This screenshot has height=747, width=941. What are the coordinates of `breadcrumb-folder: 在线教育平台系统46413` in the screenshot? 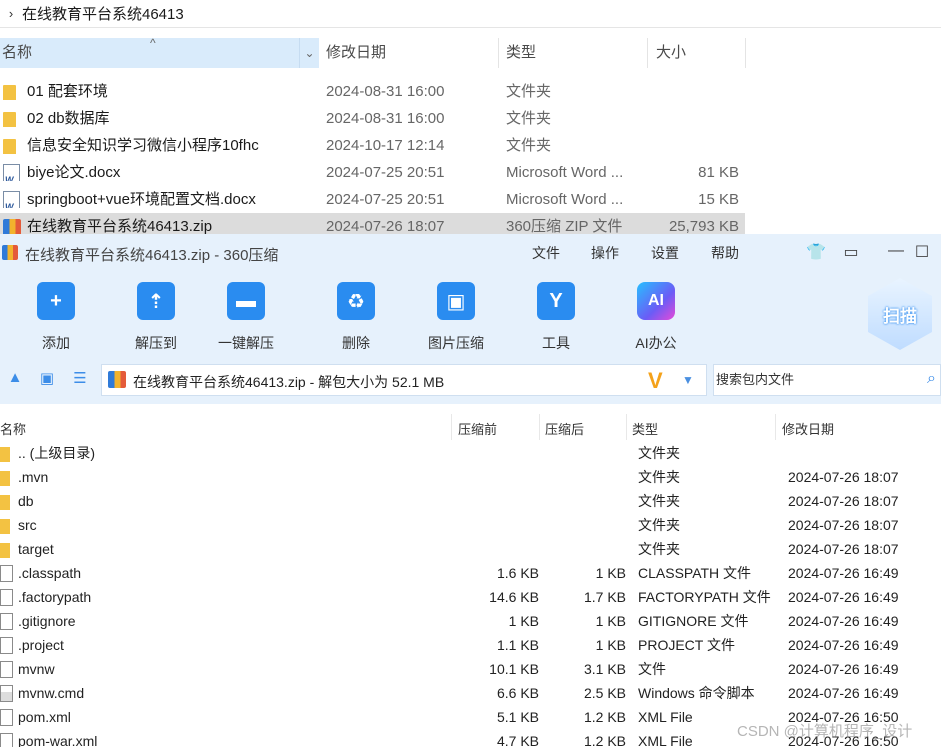 It's located at (103, 13).